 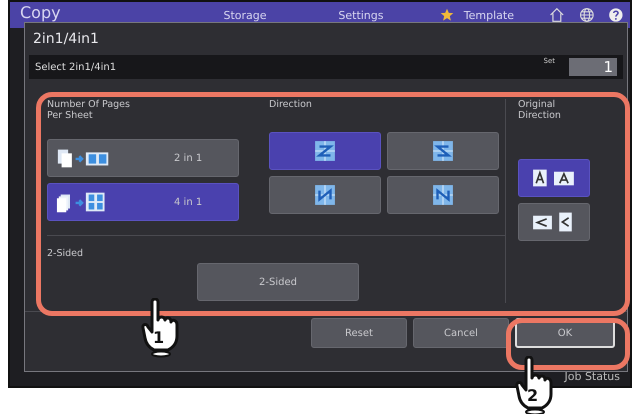 I want to click on job-status-label: Job Status, so click(x=592, y=376).